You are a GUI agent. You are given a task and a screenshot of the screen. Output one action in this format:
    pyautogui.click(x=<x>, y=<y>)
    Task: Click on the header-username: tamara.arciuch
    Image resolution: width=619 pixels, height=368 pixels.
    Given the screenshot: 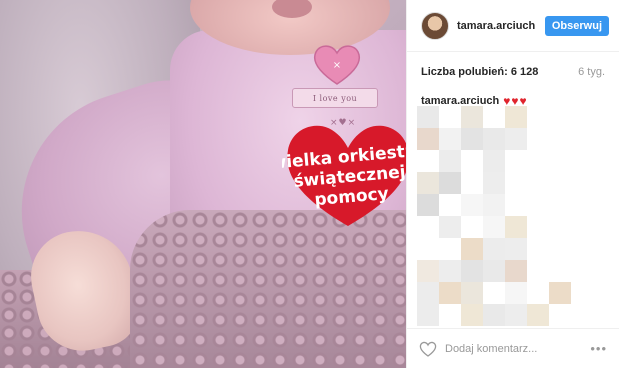 What is the action you would take?
    pyautogui.click(x=501, y=26)
    